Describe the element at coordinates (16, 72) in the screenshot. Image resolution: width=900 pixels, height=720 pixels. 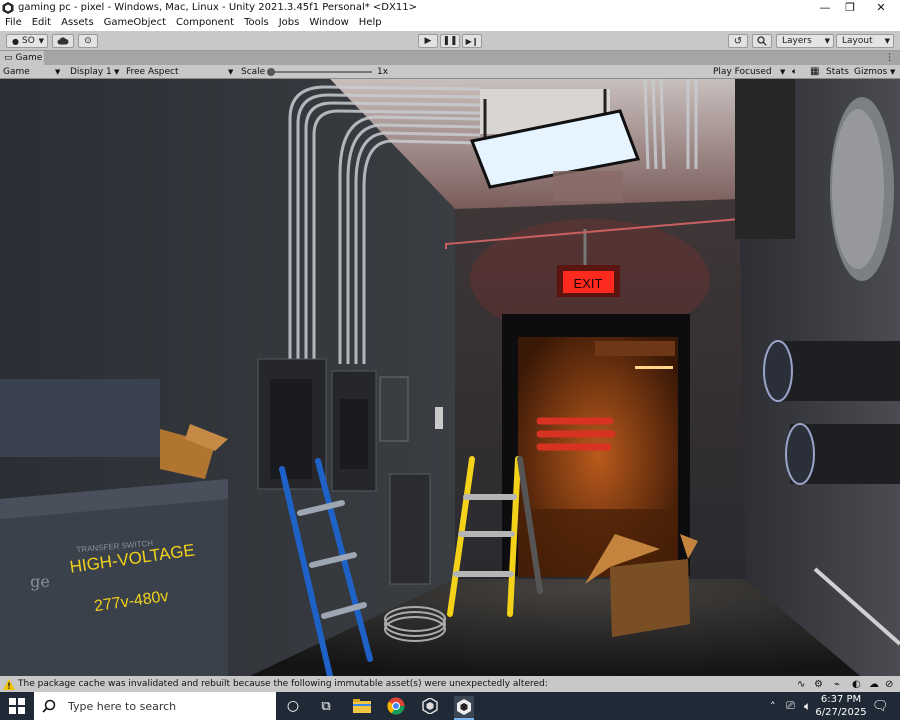
I see `view-mode-dropdown: Game` at that location.